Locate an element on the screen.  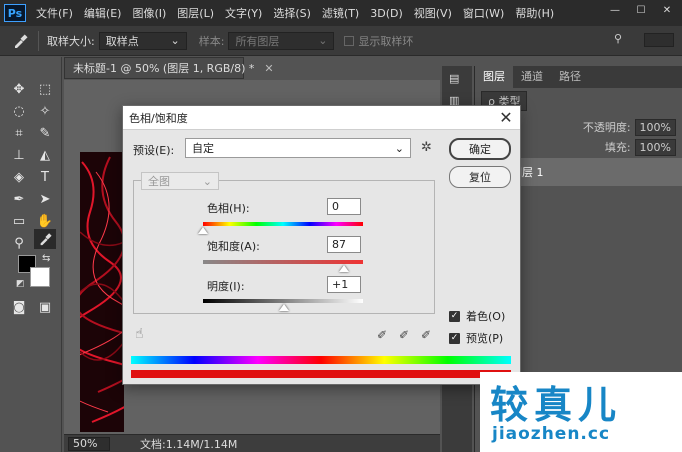
saturation-label: 饱和度(A): is located at coordinates (233, 246).